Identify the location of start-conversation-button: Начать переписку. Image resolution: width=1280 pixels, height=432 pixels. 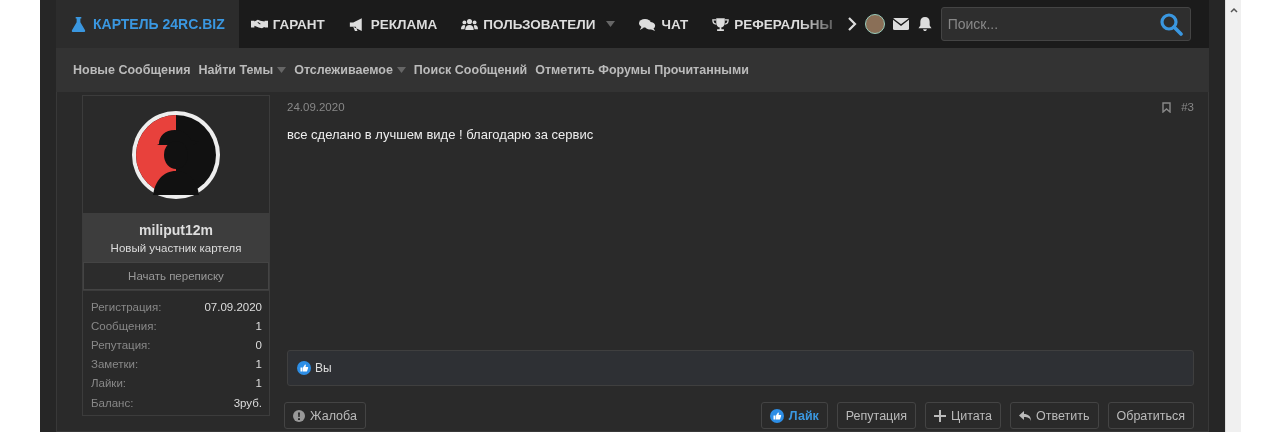
(176, 276).